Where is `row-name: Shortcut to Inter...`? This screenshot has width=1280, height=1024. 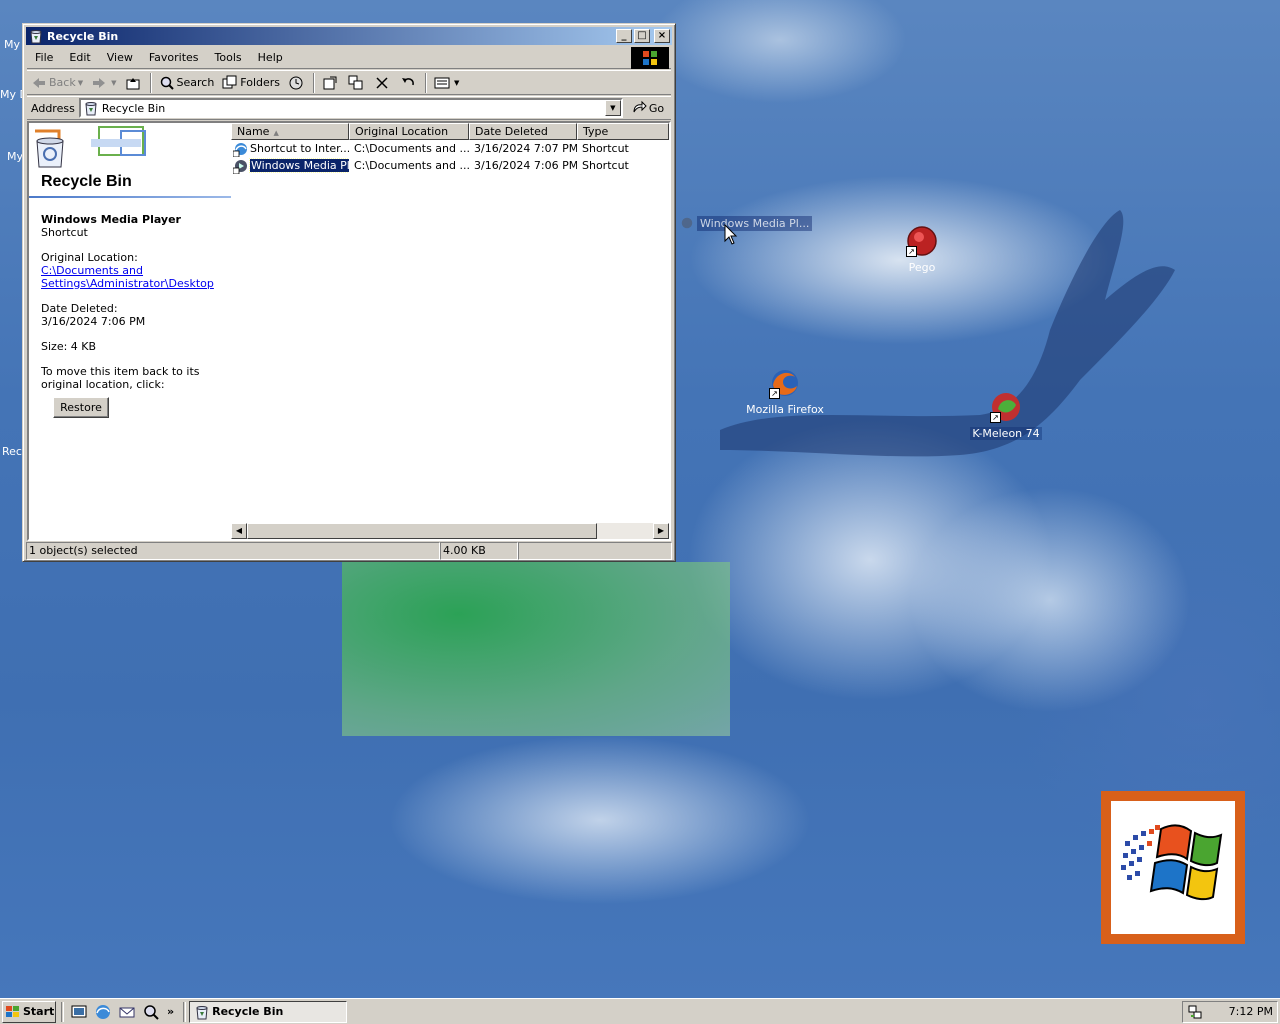
row-name: Shortcut to Inter... is located at coordinates (299, 148).